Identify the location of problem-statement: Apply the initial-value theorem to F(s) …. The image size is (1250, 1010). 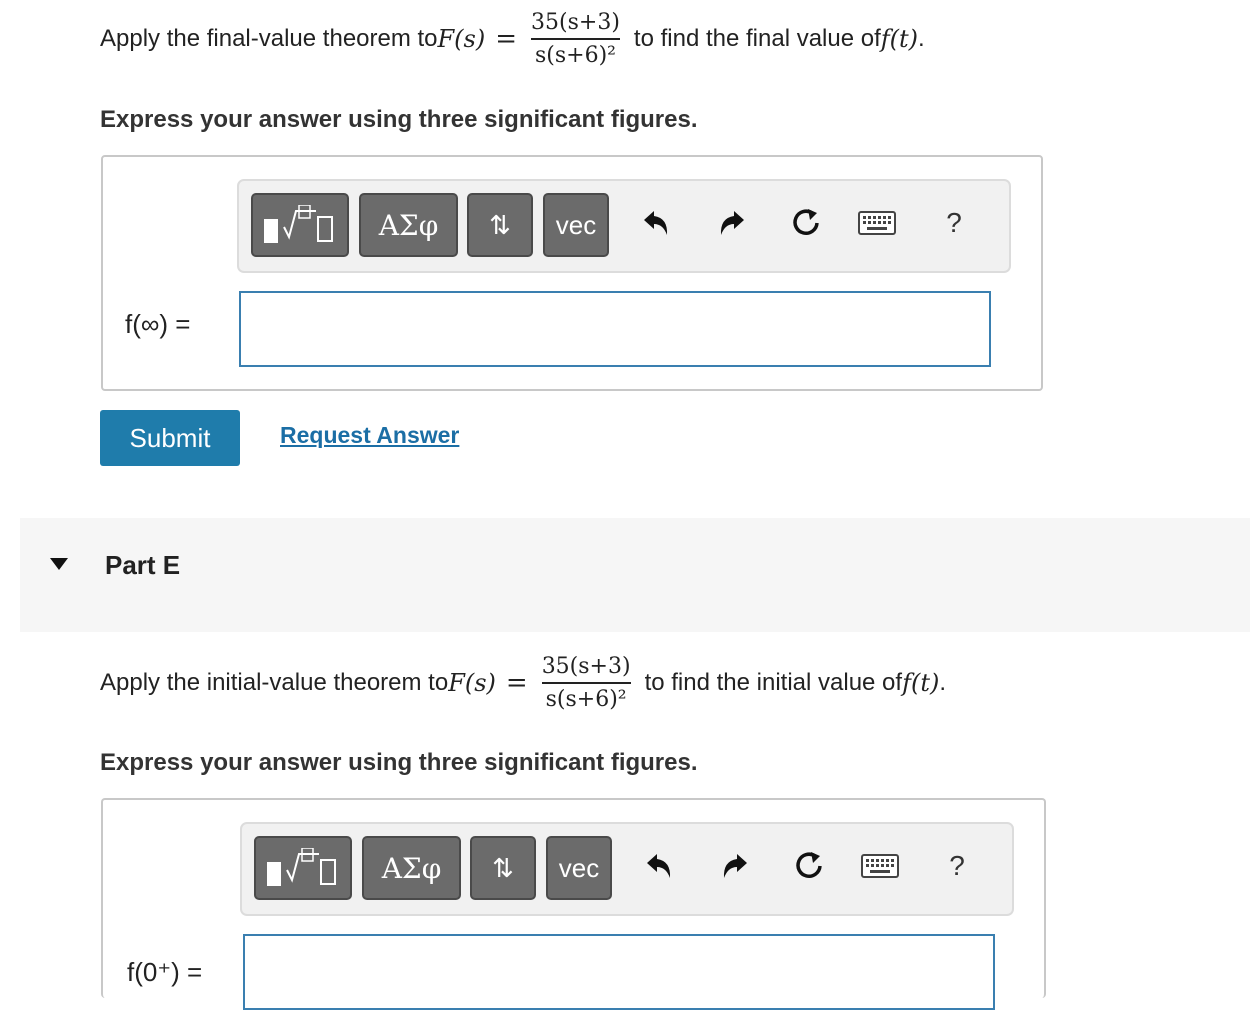
(523, 683).